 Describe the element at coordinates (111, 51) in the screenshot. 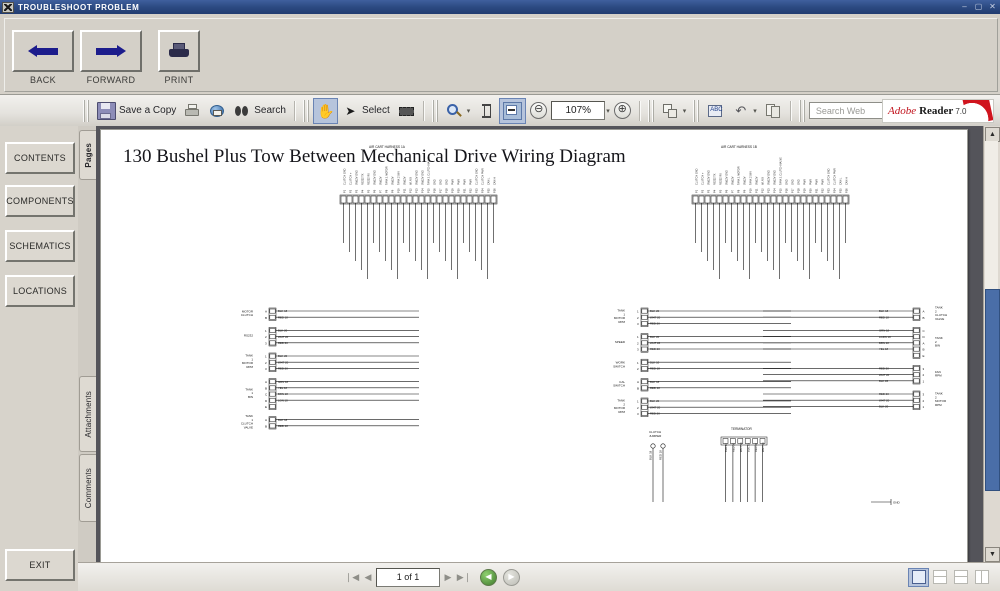

I see `forward-button` at that location.